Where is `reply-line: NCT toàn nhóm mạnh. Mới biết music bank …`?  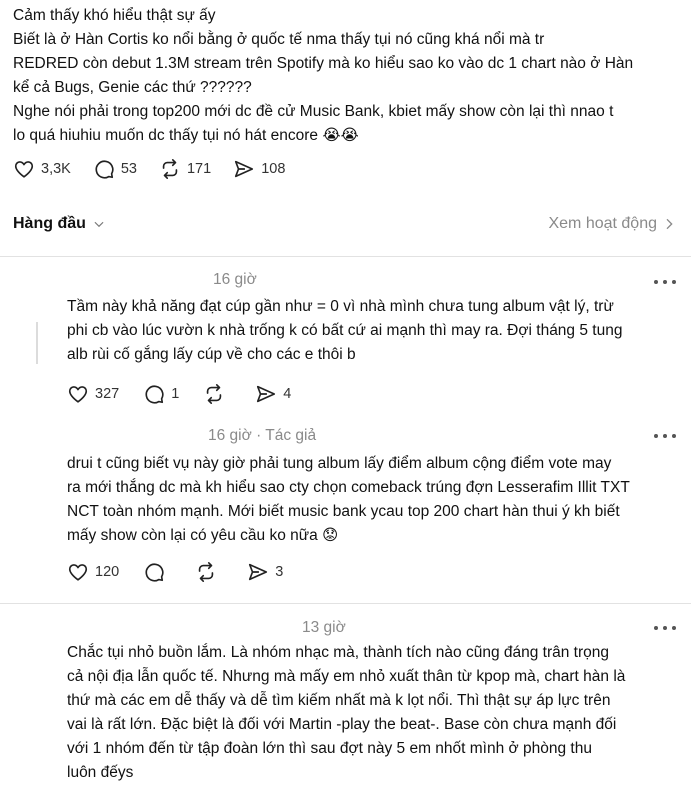 reply-line: NCT toàn nhóm mạnh. Mới biết music bank … is located at coordinates (343, 511).